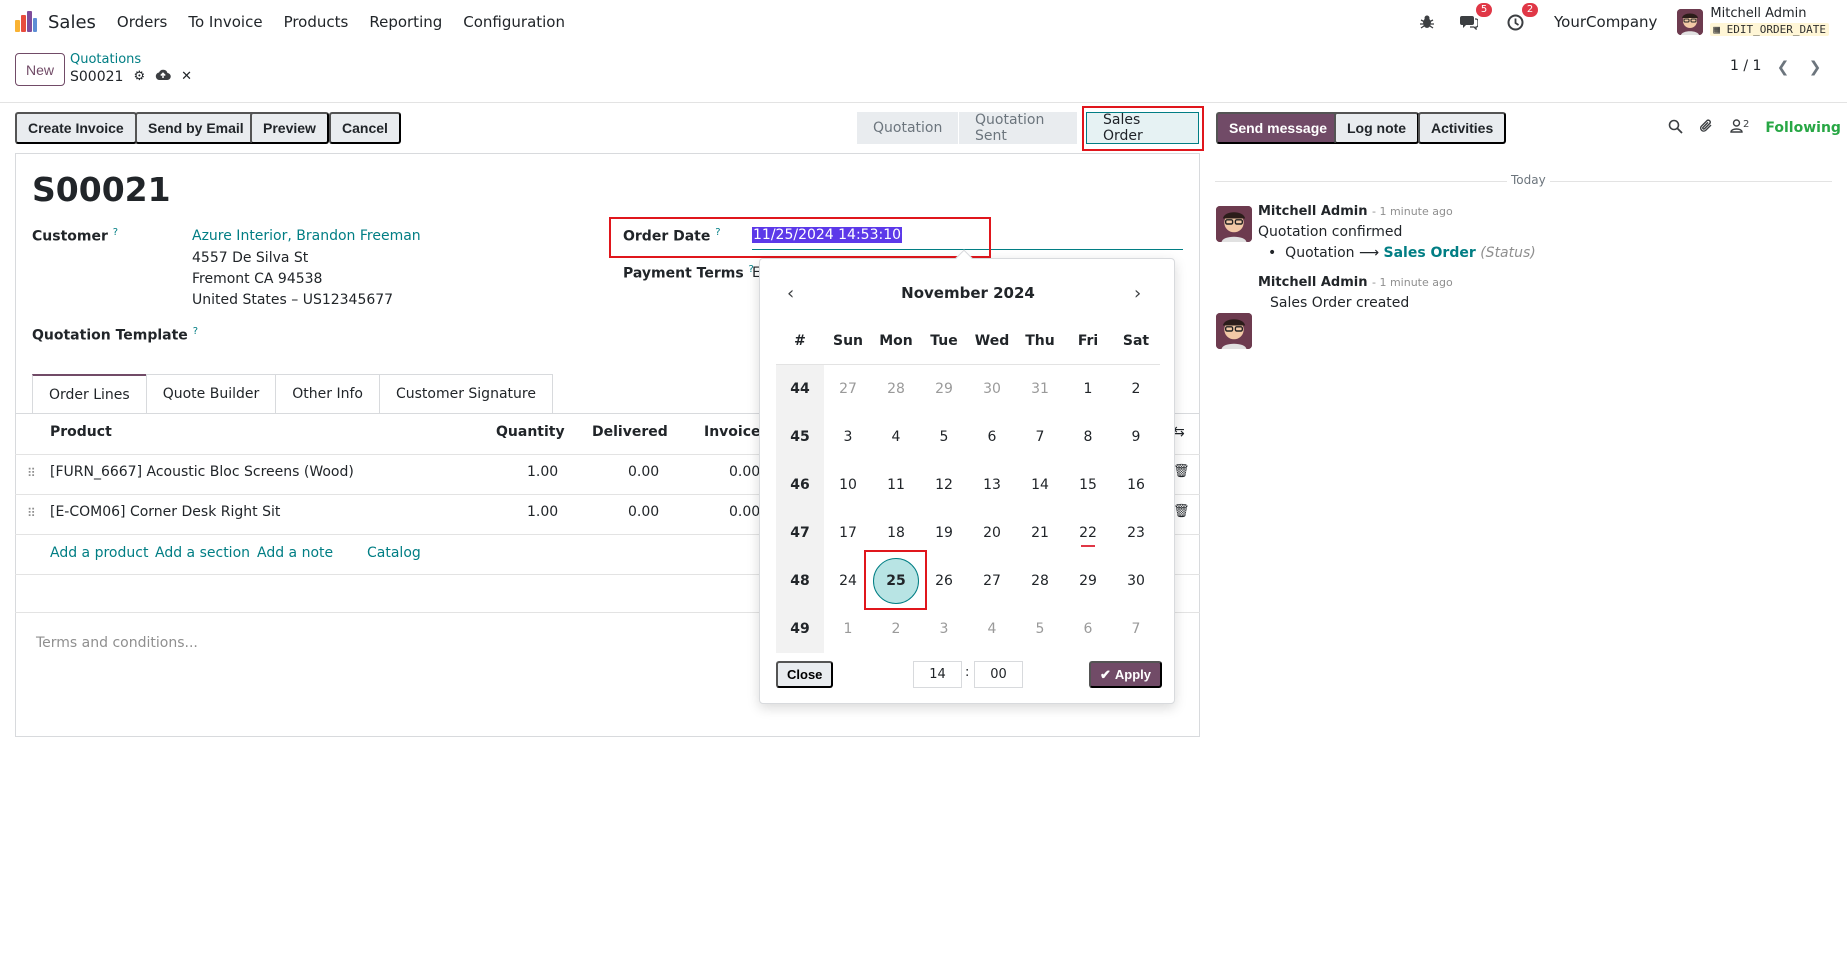  I want to click on cancel-button: Cancel, so click(365, 128).